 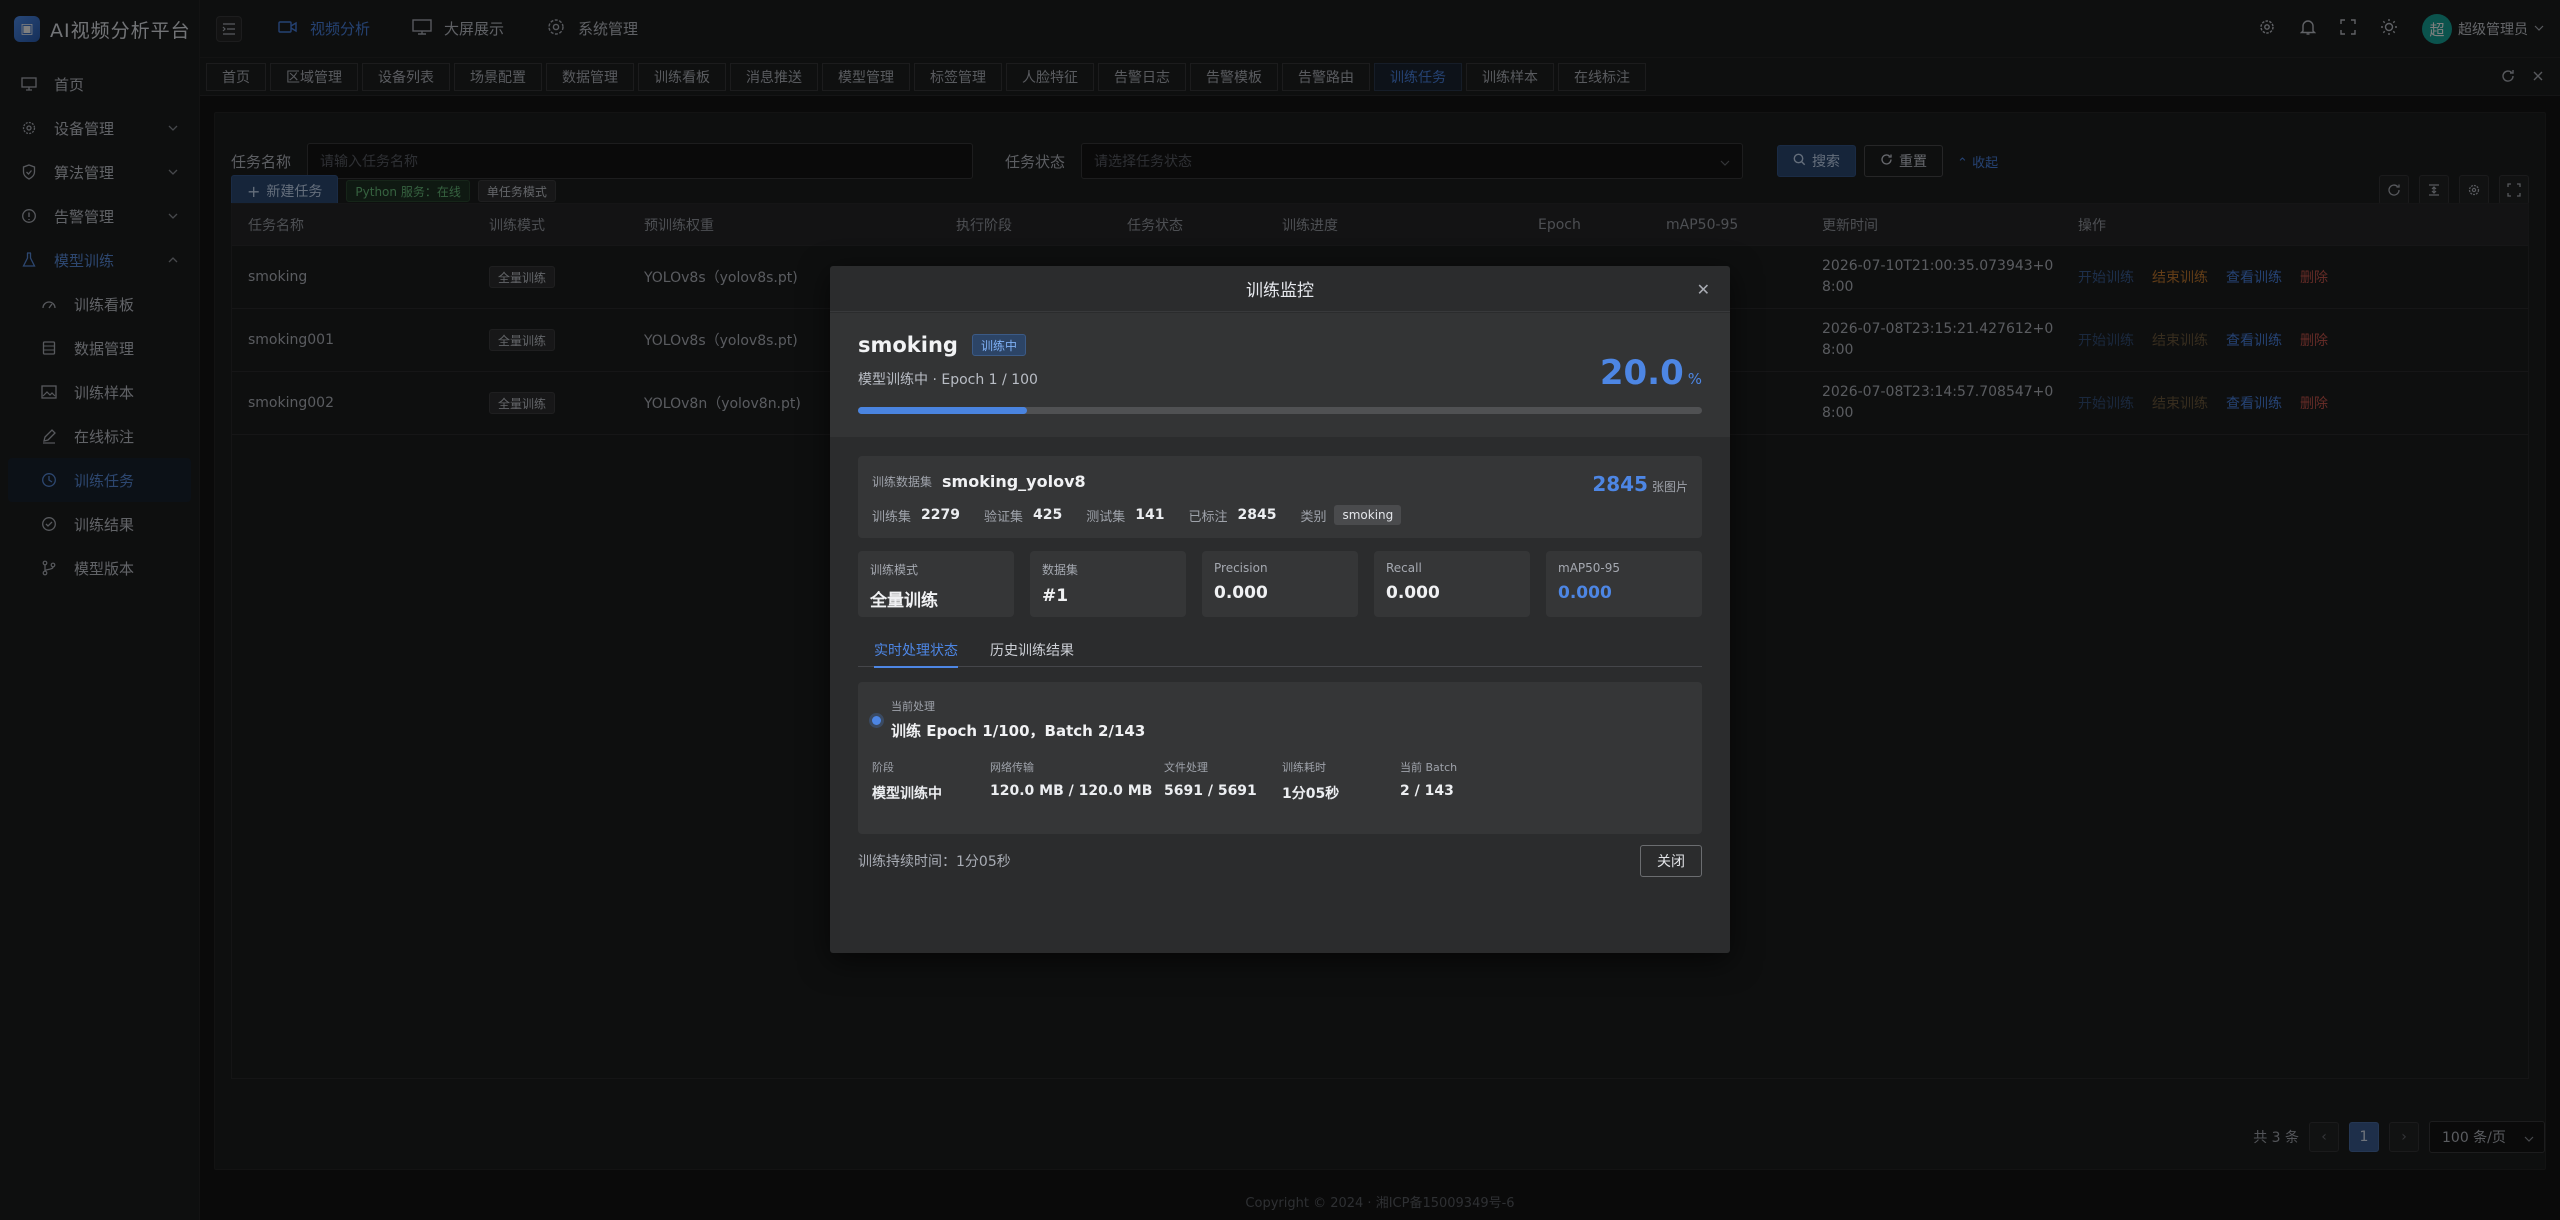 What do you see at coordinates (916, 650) in the screenshot?
I see `tab-realtime-status: 实时处理状态` at bounding box center [916, 650].